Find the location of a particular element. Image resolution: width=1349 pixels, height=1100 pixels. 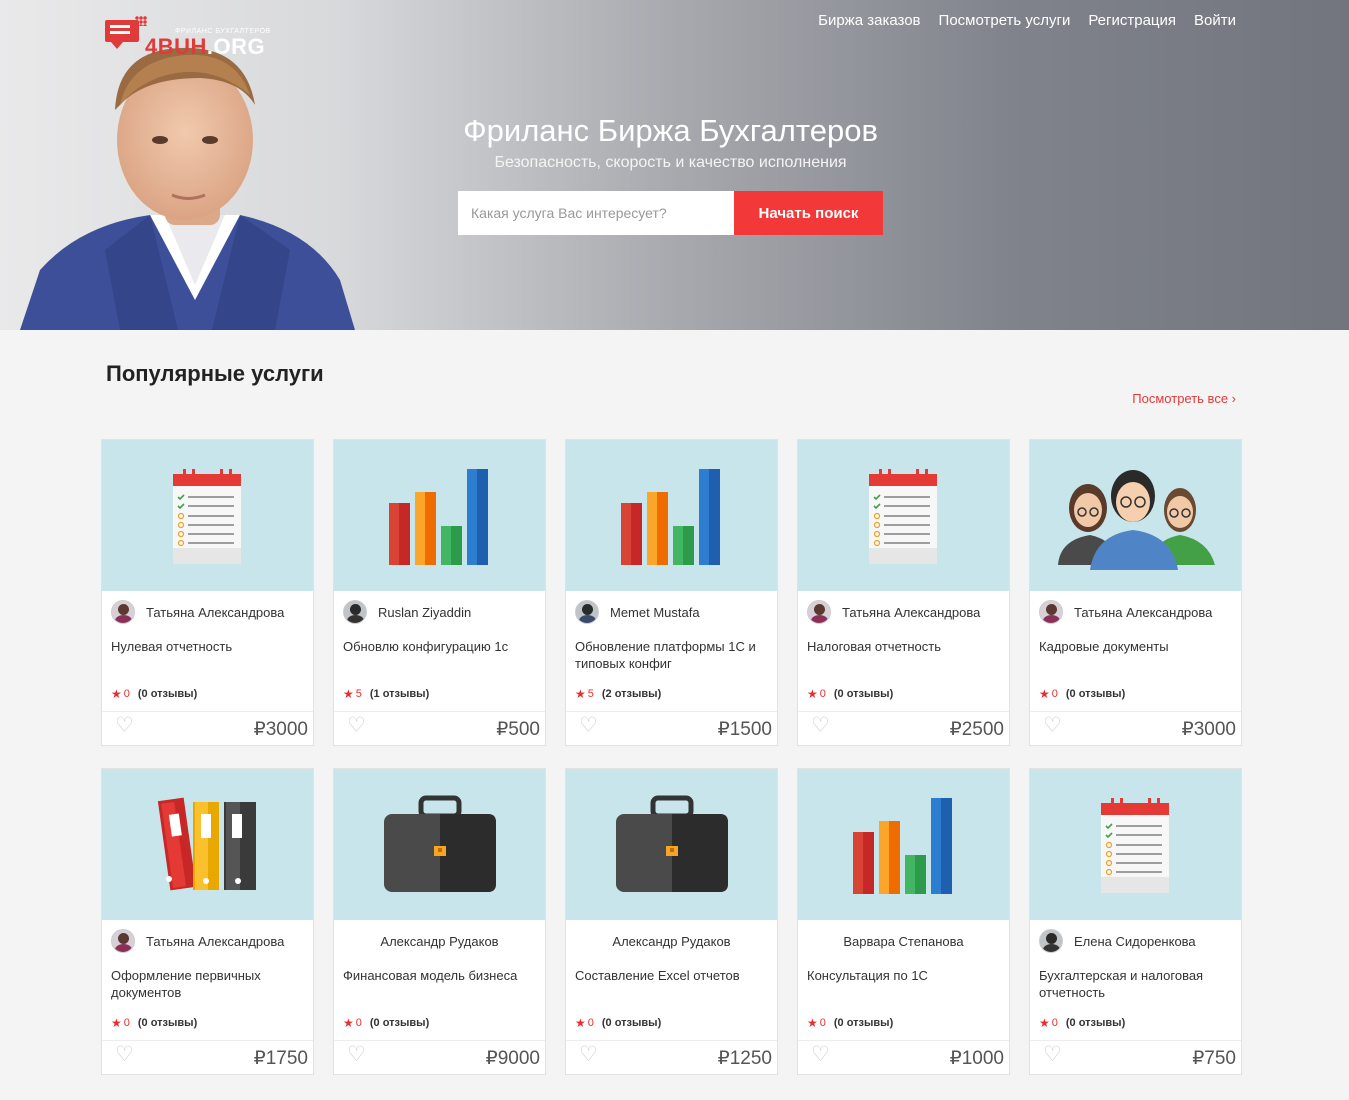

search-button: Начать поиск is located at coordinates (808, 213).